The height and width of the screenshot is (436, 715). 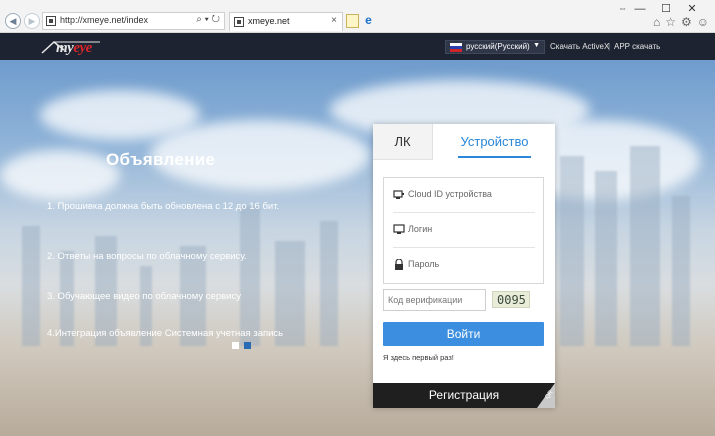 I want to click on feedback-smiley-icon: ☺, so click(x=703, y=22).